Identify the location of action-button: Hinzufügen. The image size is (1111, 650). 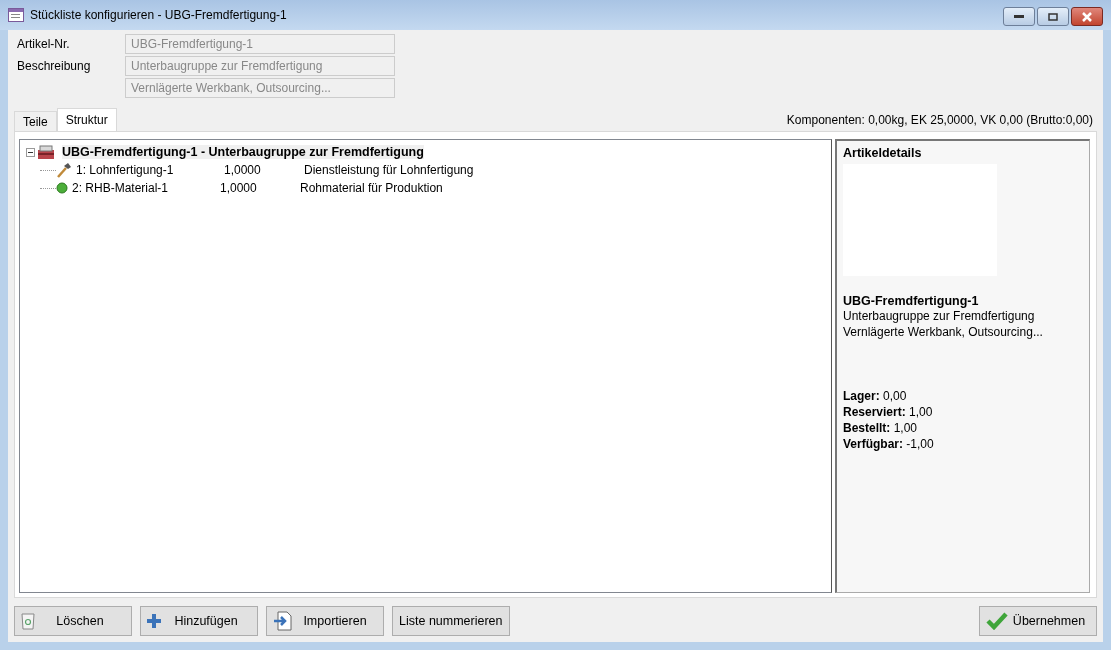
(199, 621).